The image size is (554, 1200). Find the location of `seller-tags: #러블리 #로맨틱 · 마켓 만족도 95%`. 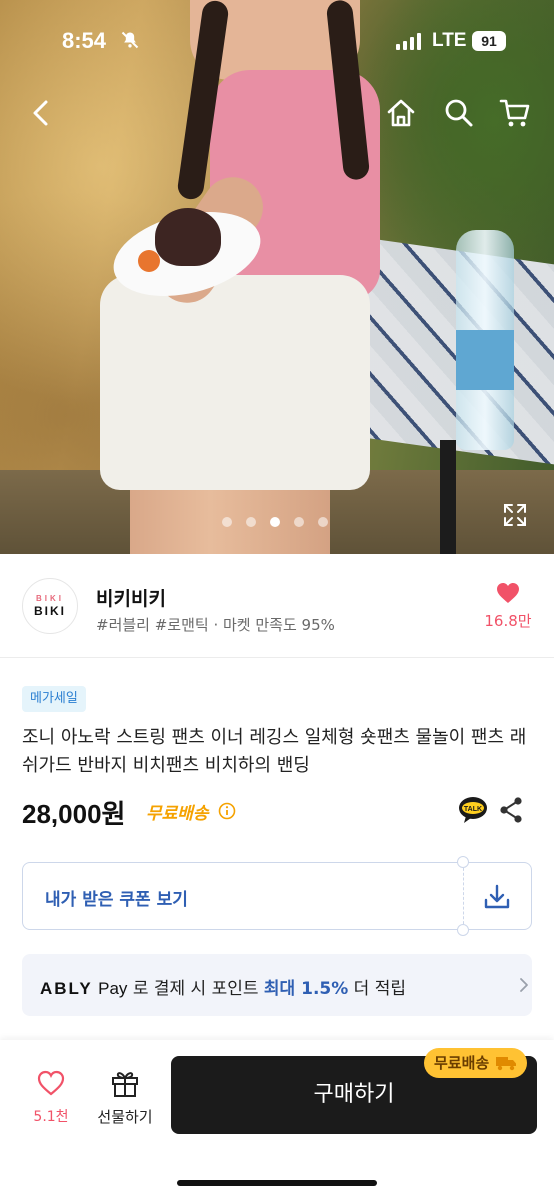

seller-tags: #러블리 #로맨틱 · 마켓 만족도 95% is located at coordinates (215, 625).